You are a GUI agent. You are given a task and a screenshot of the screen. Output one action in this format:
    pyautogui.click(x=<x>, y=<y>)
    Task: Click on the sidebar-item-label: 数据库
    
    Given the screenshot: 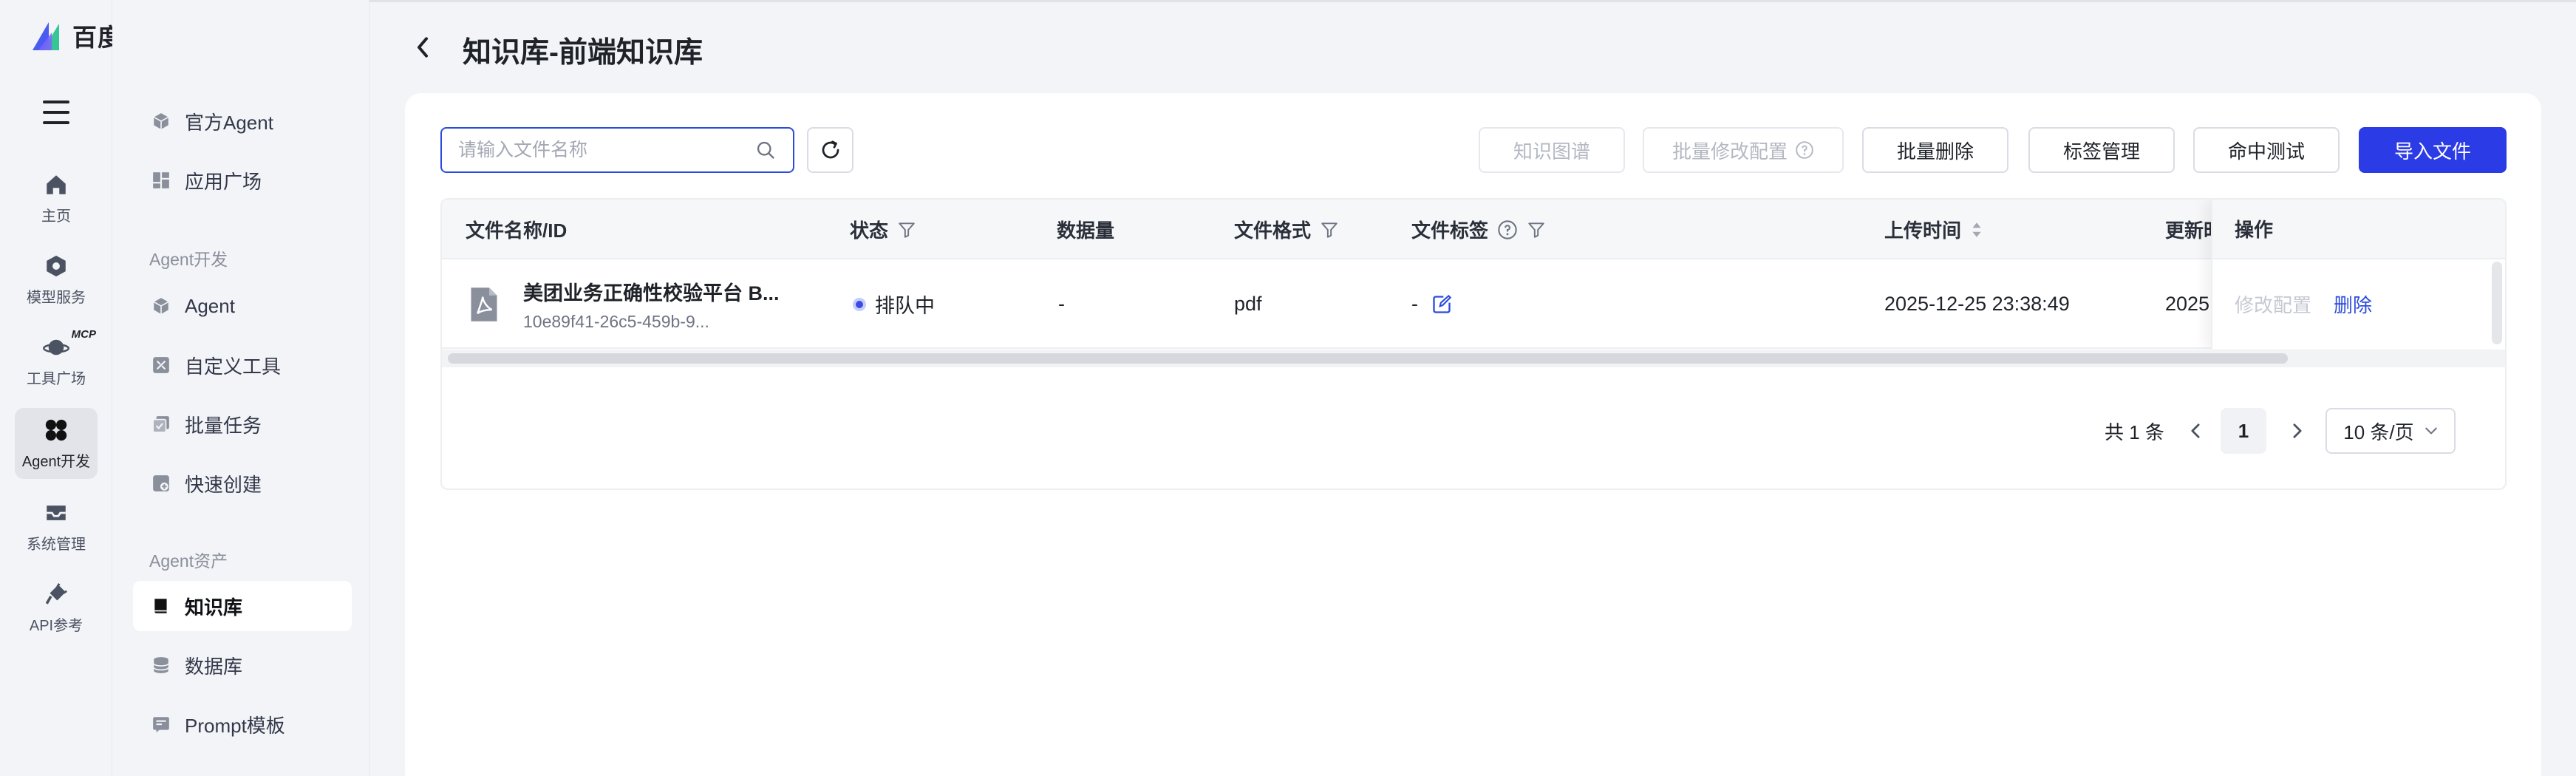 What is the action you would take?
    pyautogui.click(x=214, y=666)
    